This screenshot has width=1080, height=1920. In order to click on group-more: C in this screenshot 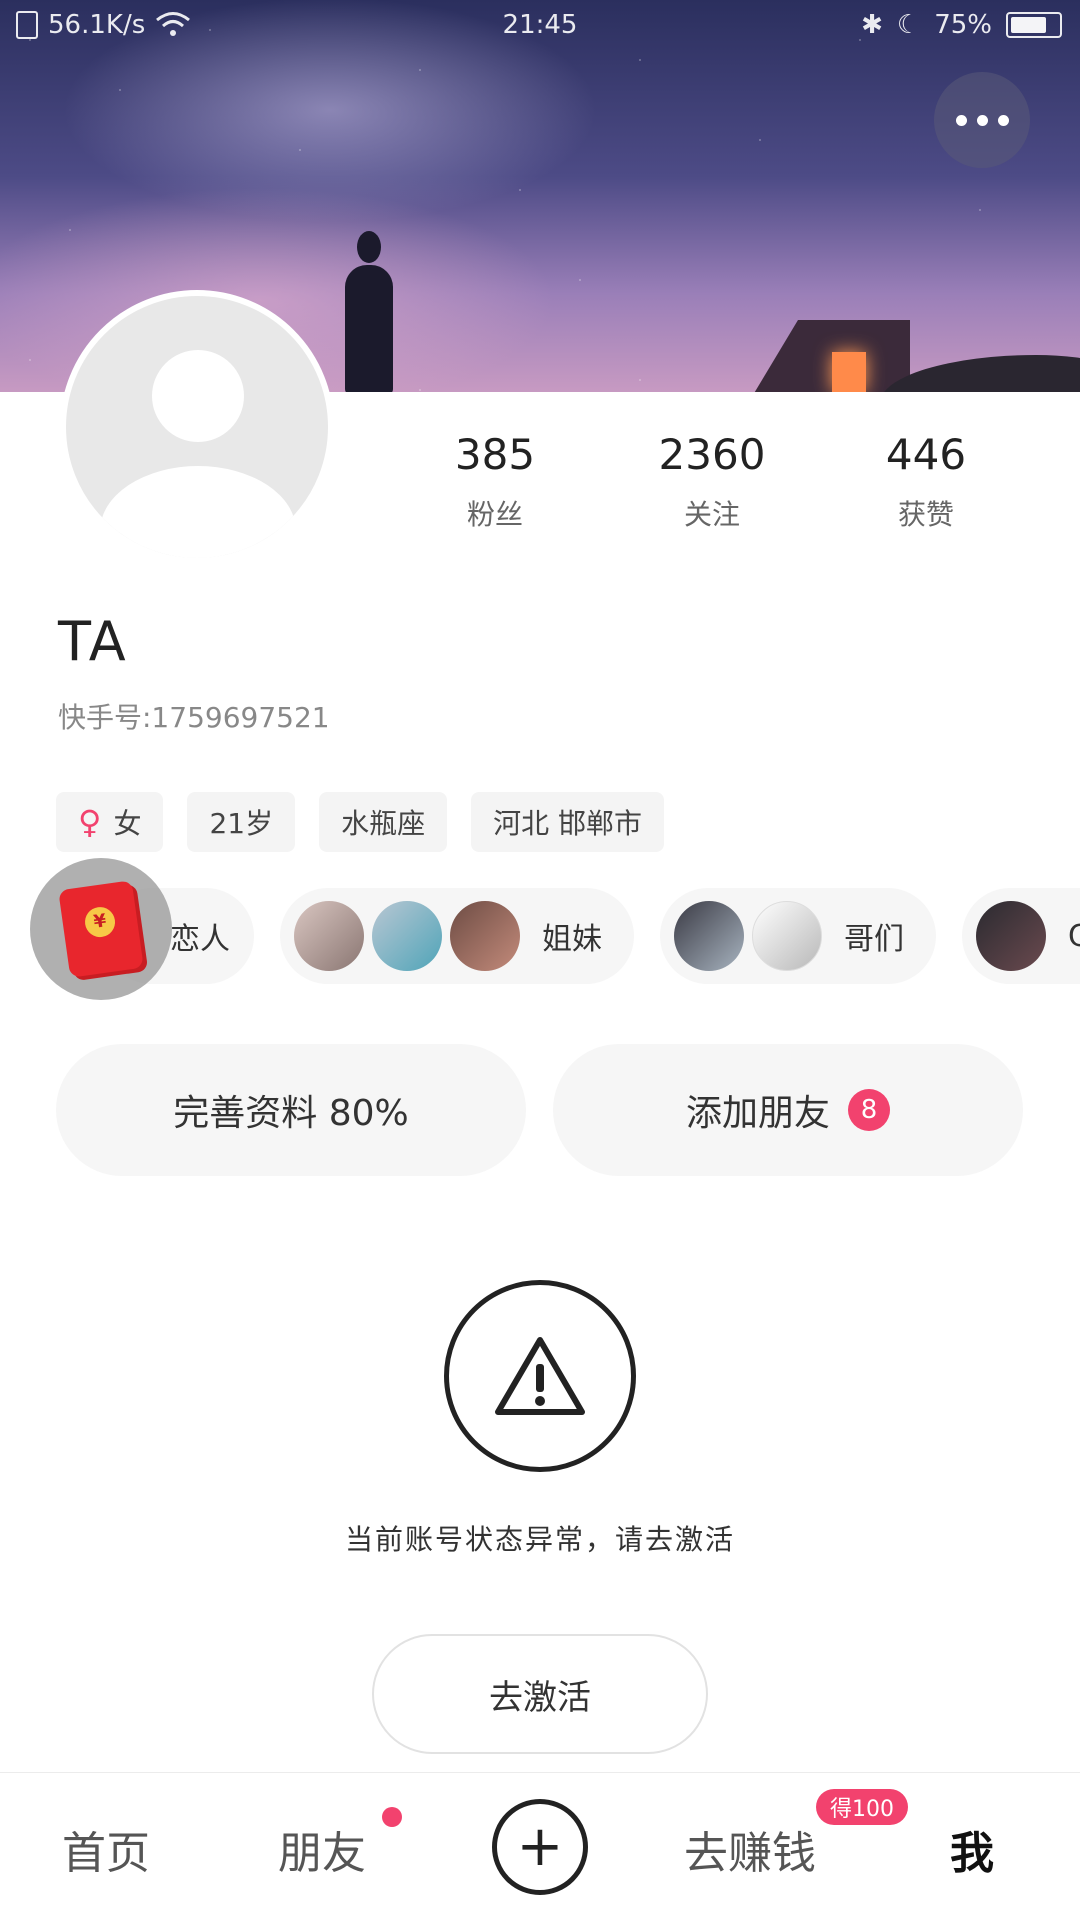, I will do `click(1021, 936)`.